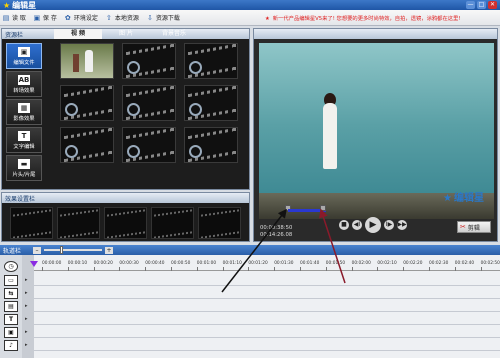 This screenshot has width=500, height=358. I want to click on cut-button: ✂ 剪辑, so click(474, 227).